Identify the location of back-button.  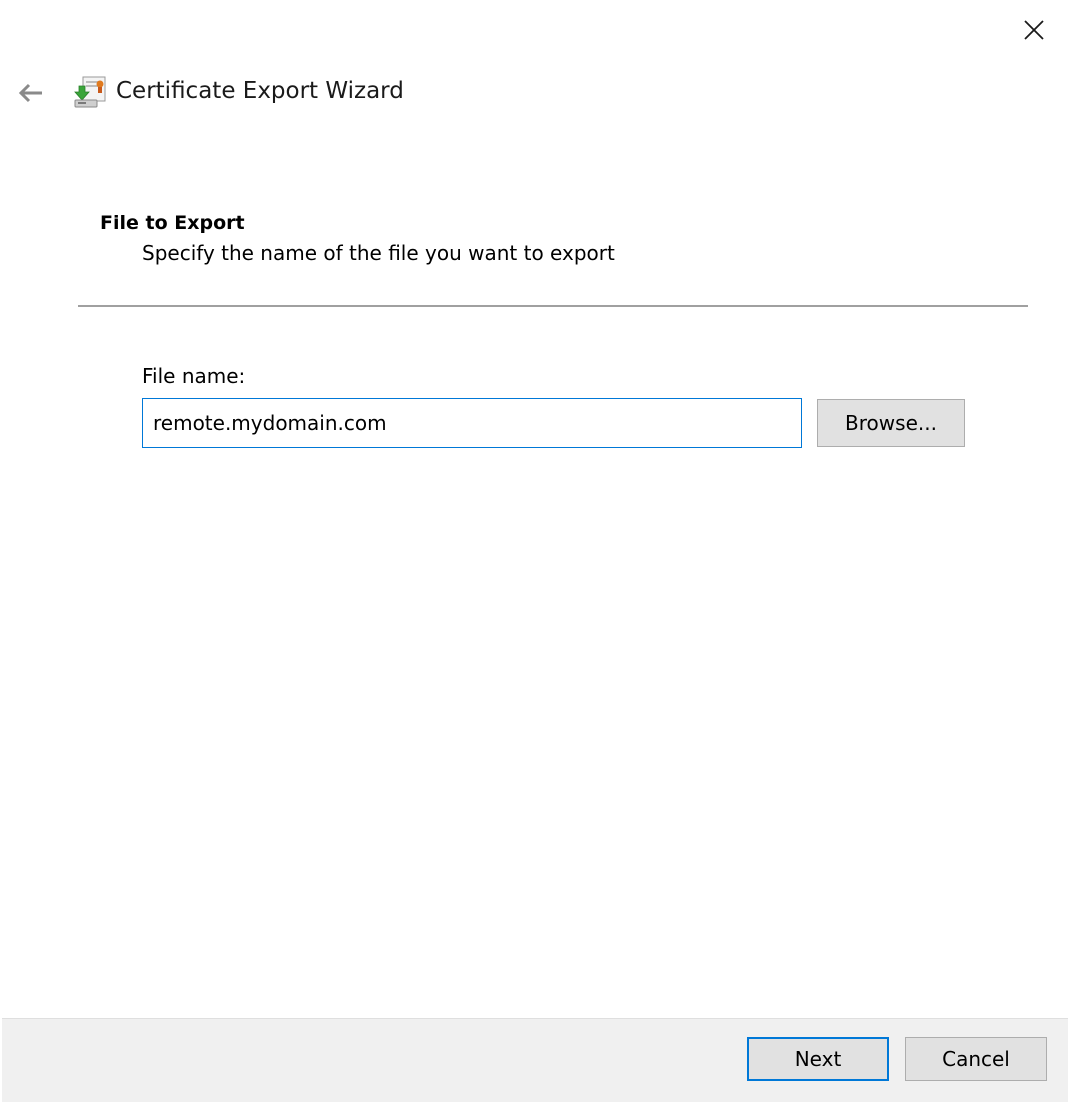
(31, 93).